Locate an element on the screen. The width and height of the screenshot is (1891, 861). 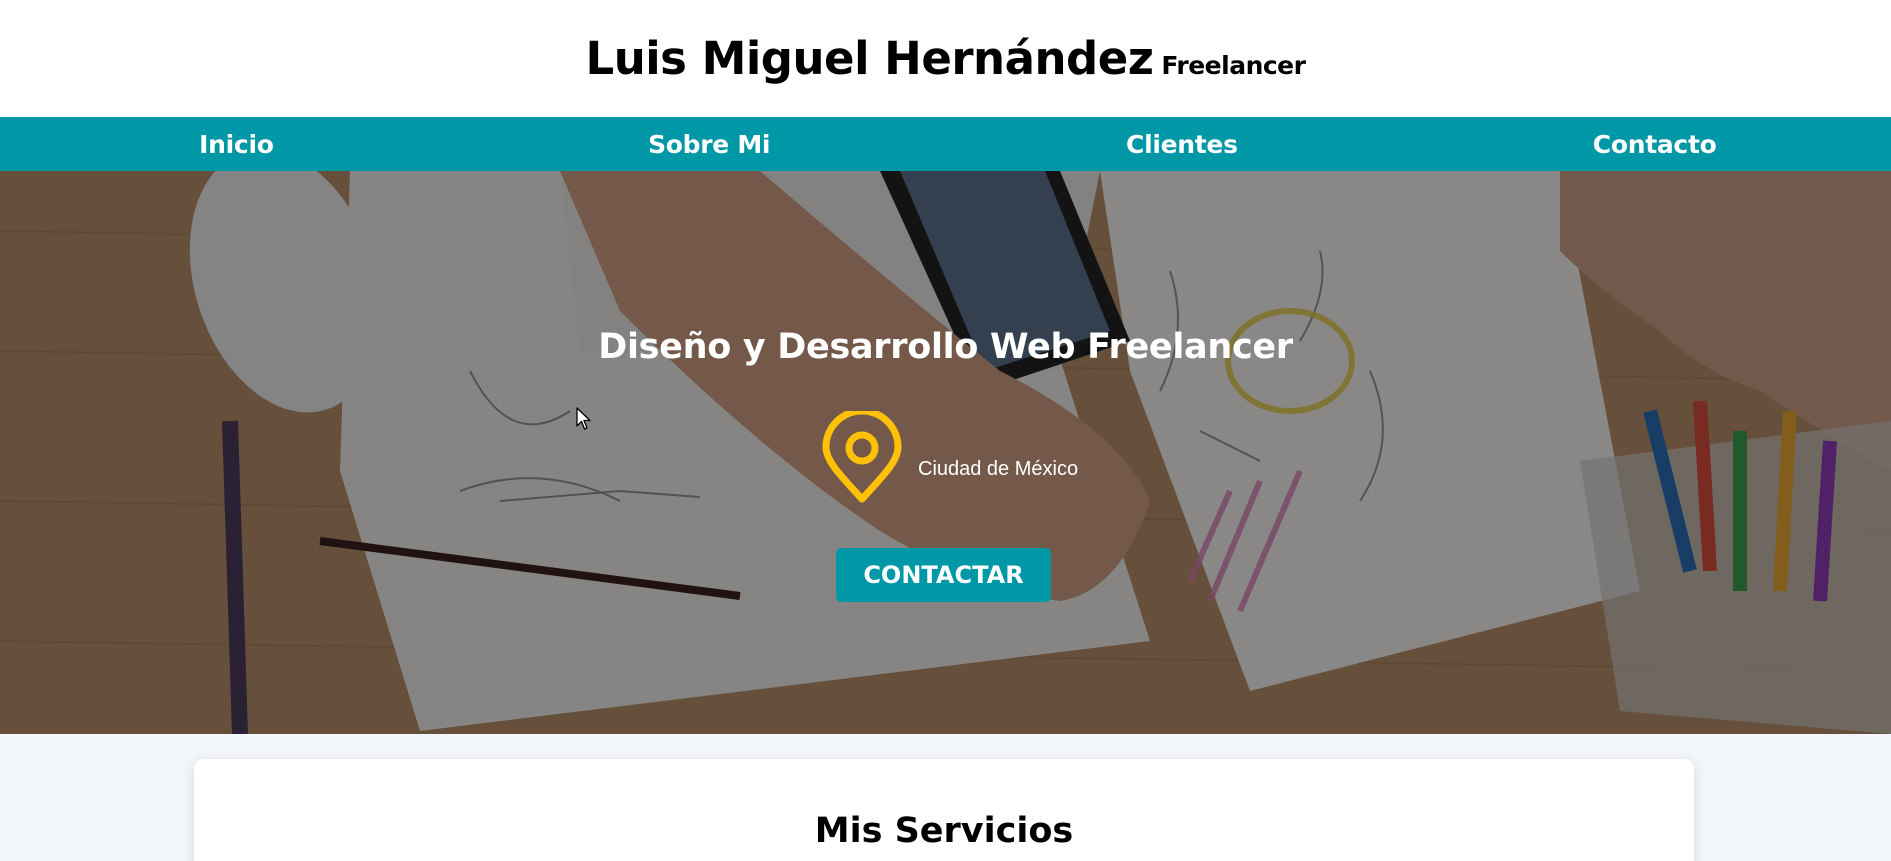
map-pin-icon is located at coordinates (862, 457).